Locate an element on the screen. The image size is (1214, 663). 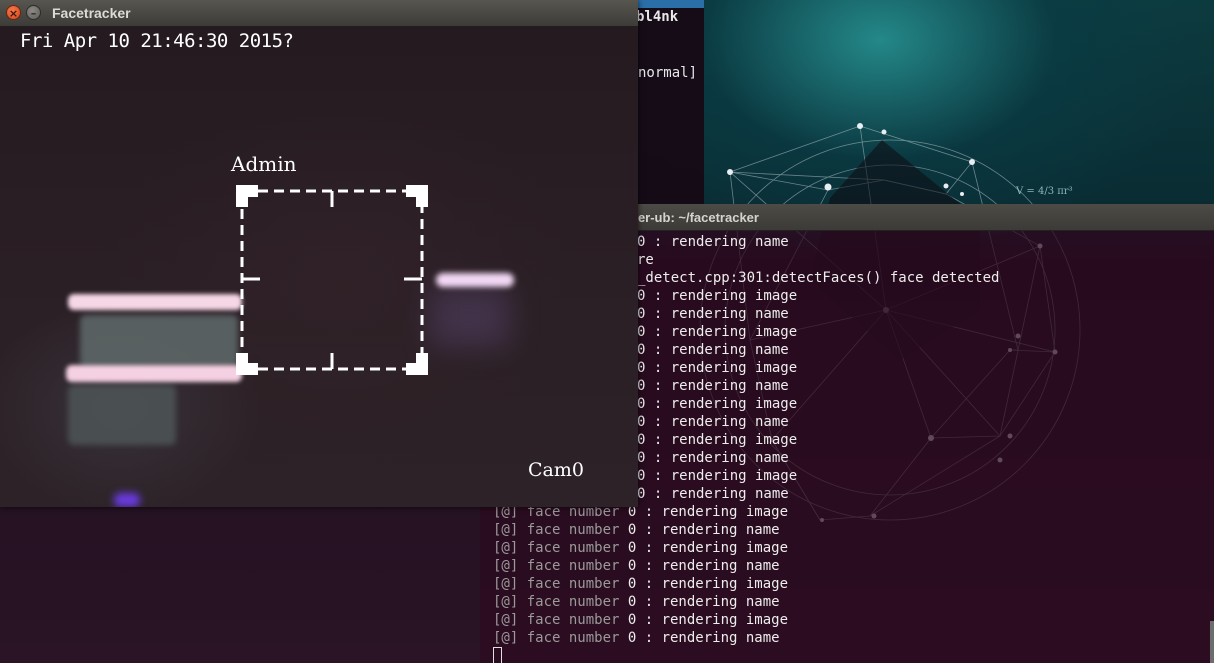
wallpaper-formula: V = 4/3 πr³ is located at coordinates (1044, 191).